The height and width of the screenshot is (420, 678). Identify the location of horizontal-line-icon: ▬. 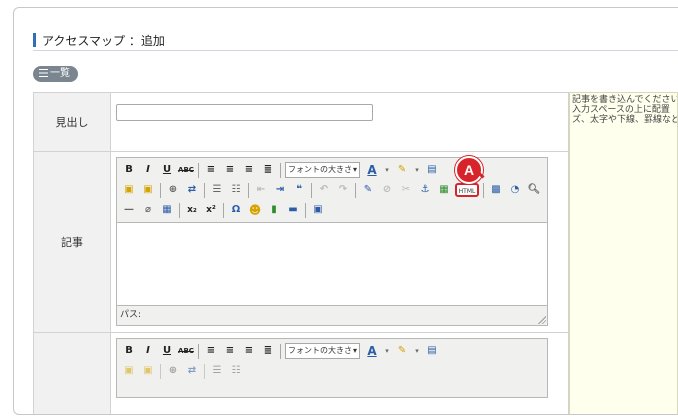
(293, 210).